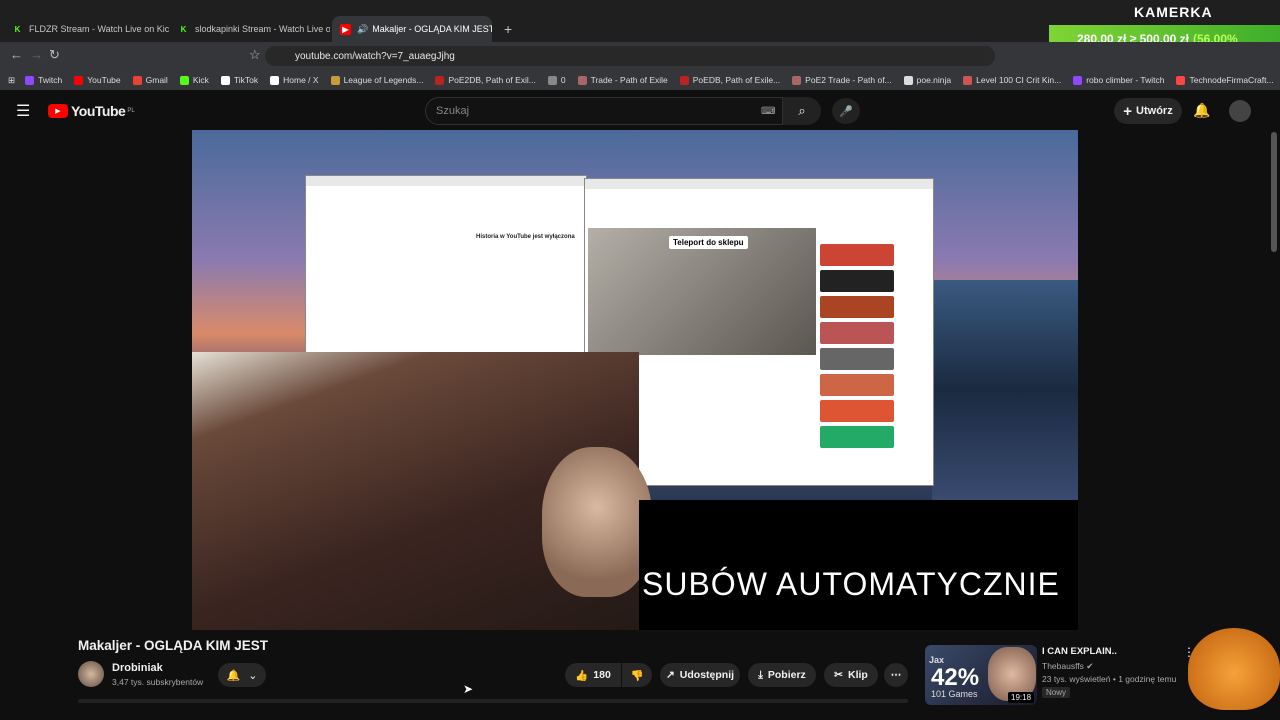 This screenshot has height=720, width=1280. Describe the element at coordinates (345, 29) in the screenshot. I see `youtube-icon: ▶` at that location.